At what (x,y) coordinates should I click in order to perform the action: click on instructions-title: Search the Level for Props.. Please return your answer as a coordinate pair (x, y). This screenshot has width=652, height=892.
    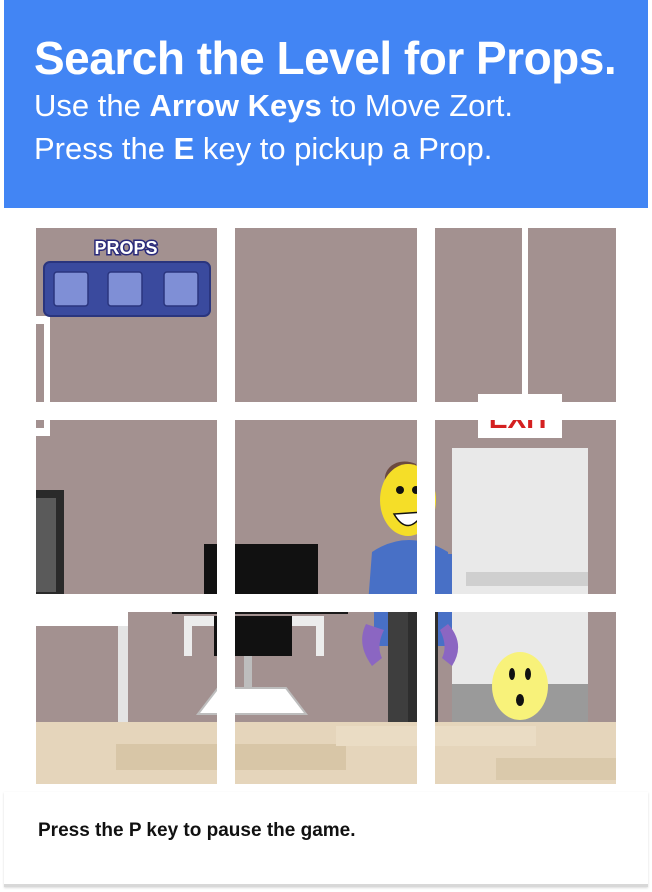
    Looking at the image, I should click on (325, 58).